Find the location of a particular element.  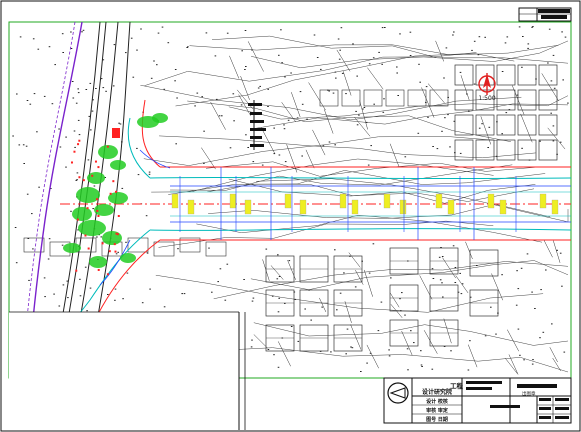

sheet-tag-box is located at coordinates (545, 14).